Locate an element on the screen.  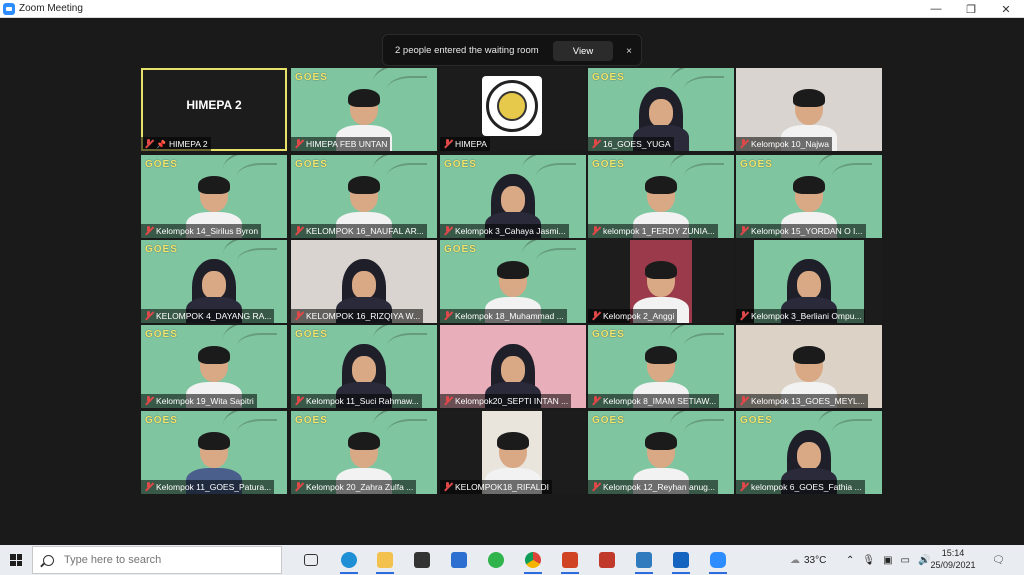
participant-tile: HIMEPA 2 📌 HIMEPA 2 is located at coordinates (214, 109).